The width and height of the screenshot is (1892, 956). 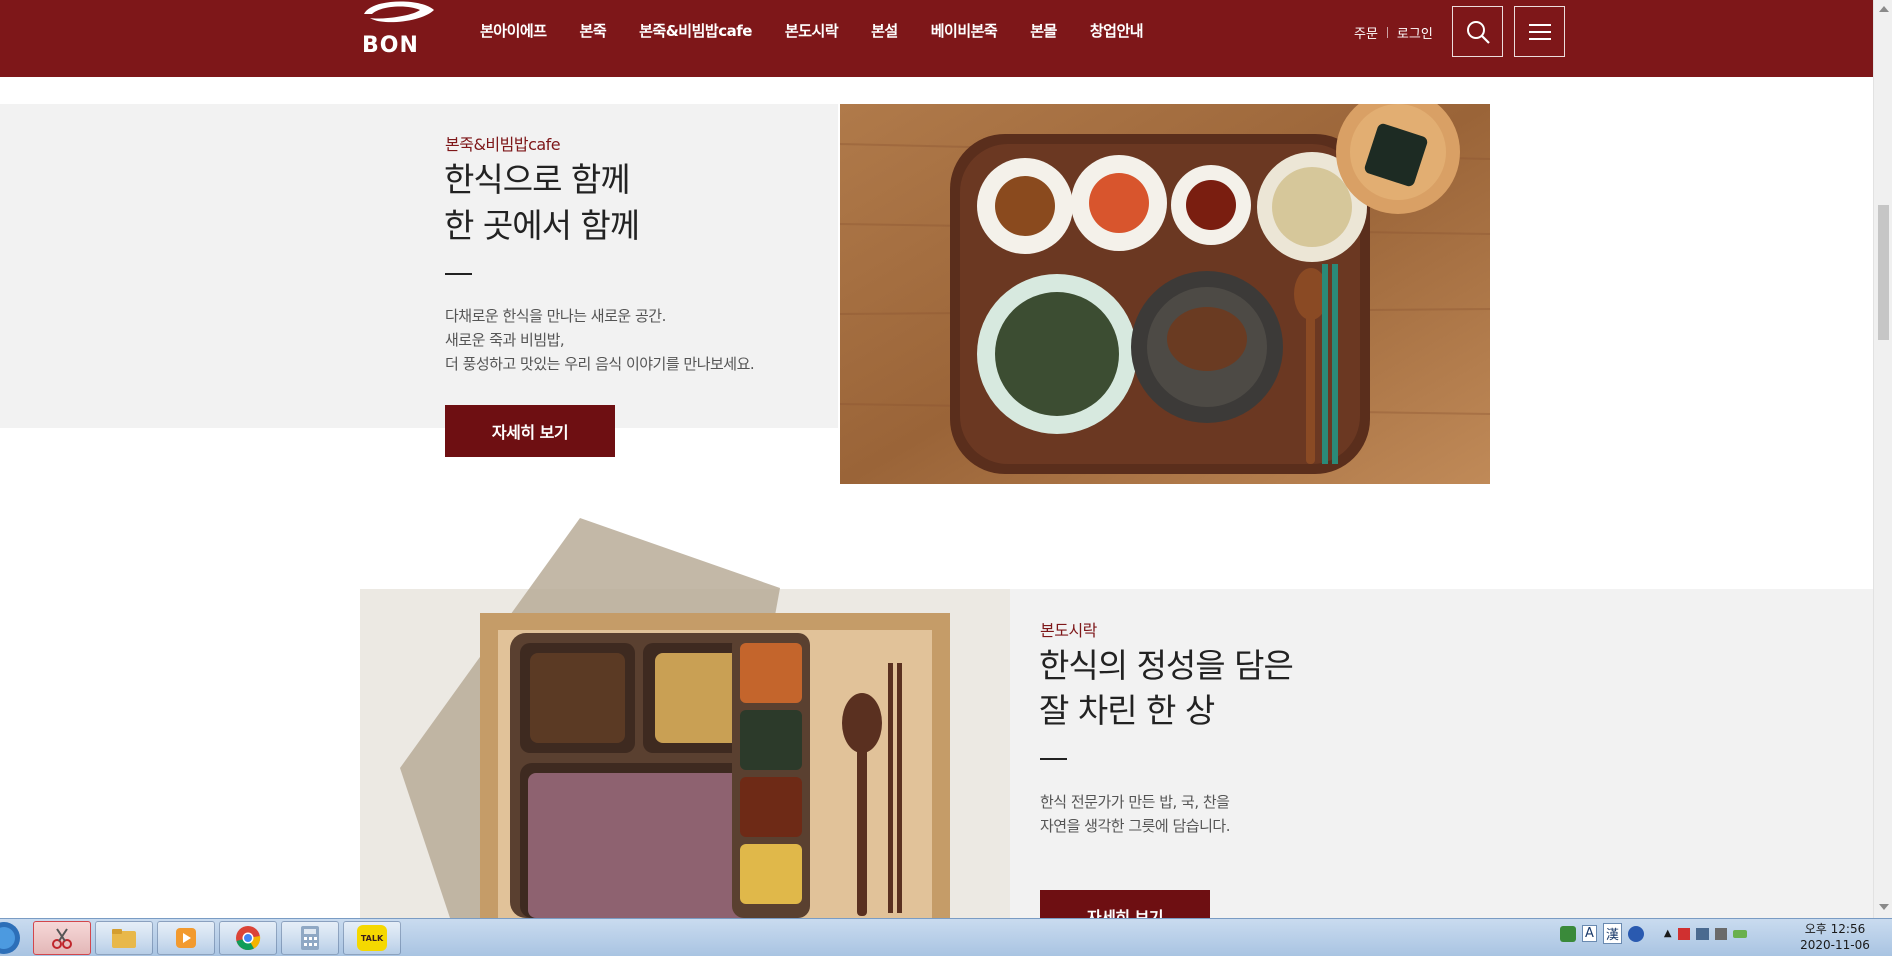 I want to click on taskbar-chrome, so click(x=248, y=938).